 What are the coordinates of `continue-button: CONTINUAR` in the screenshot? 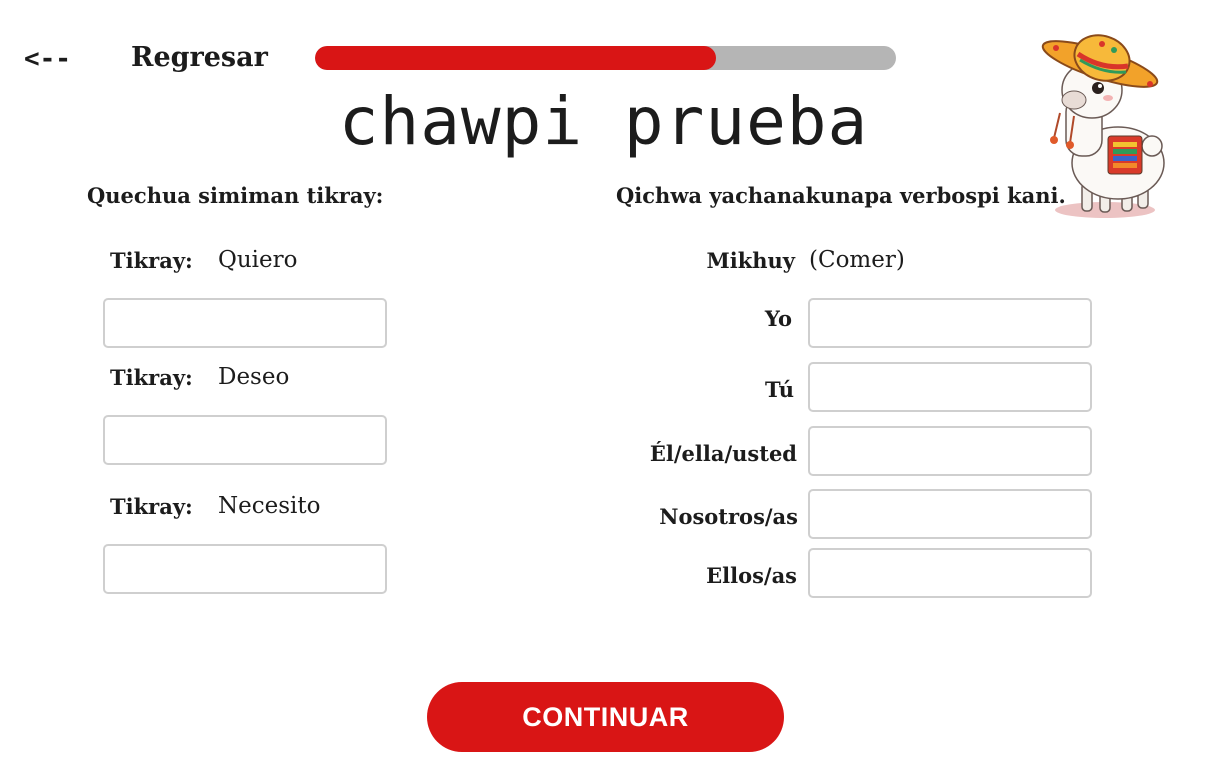 It's located at (605, 717).